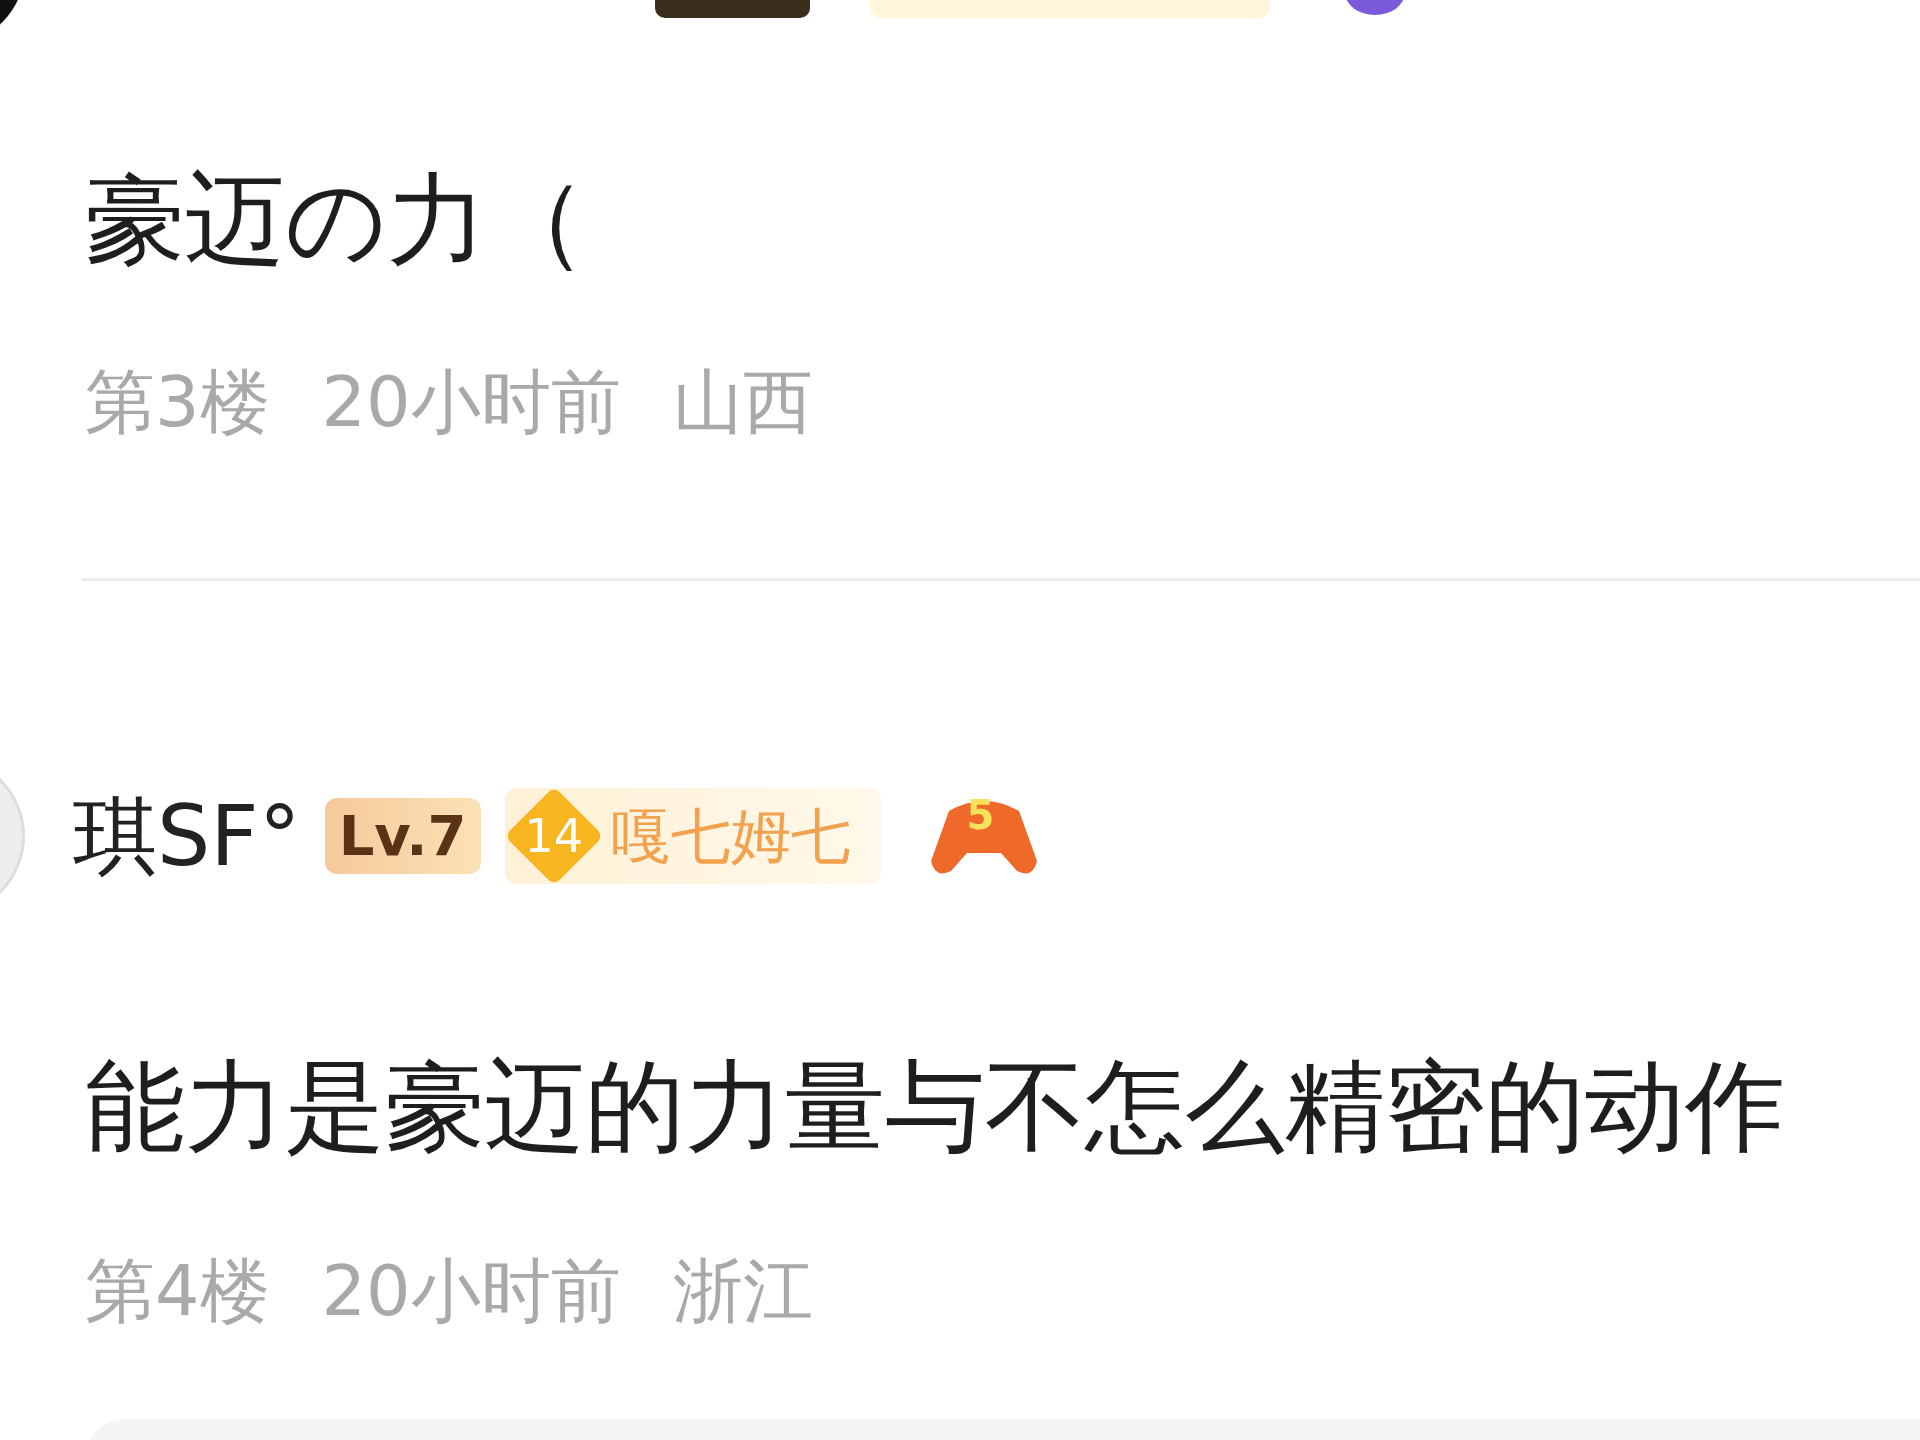 This screenshot has height=1440, width=1920. What do you see at coordinates (935, 1107) in the screenshot?
I see `comment-text: 能力是豪迈的力量与不怎么精密的动作` at bounding box center [935, 1107].